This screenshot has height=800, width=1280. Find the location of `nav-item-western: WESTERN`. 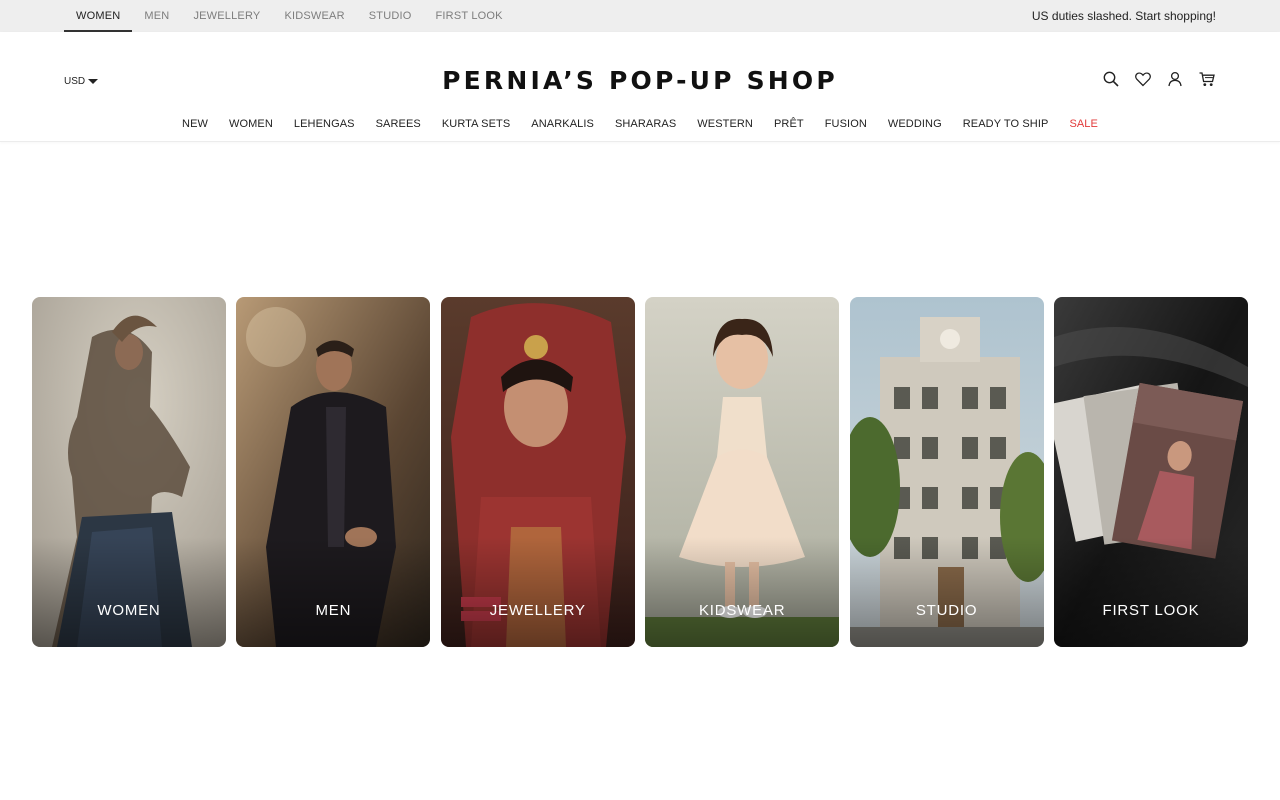

nav-item-western: WESTERN is located at coordinates (725, 124).